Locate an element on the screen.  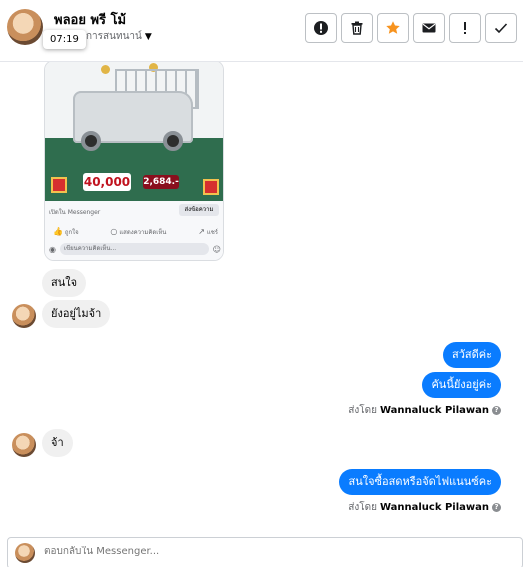
conversation-status-dropdown: อการสนทนาน์ ▼ is located at coordinates (116, 36).